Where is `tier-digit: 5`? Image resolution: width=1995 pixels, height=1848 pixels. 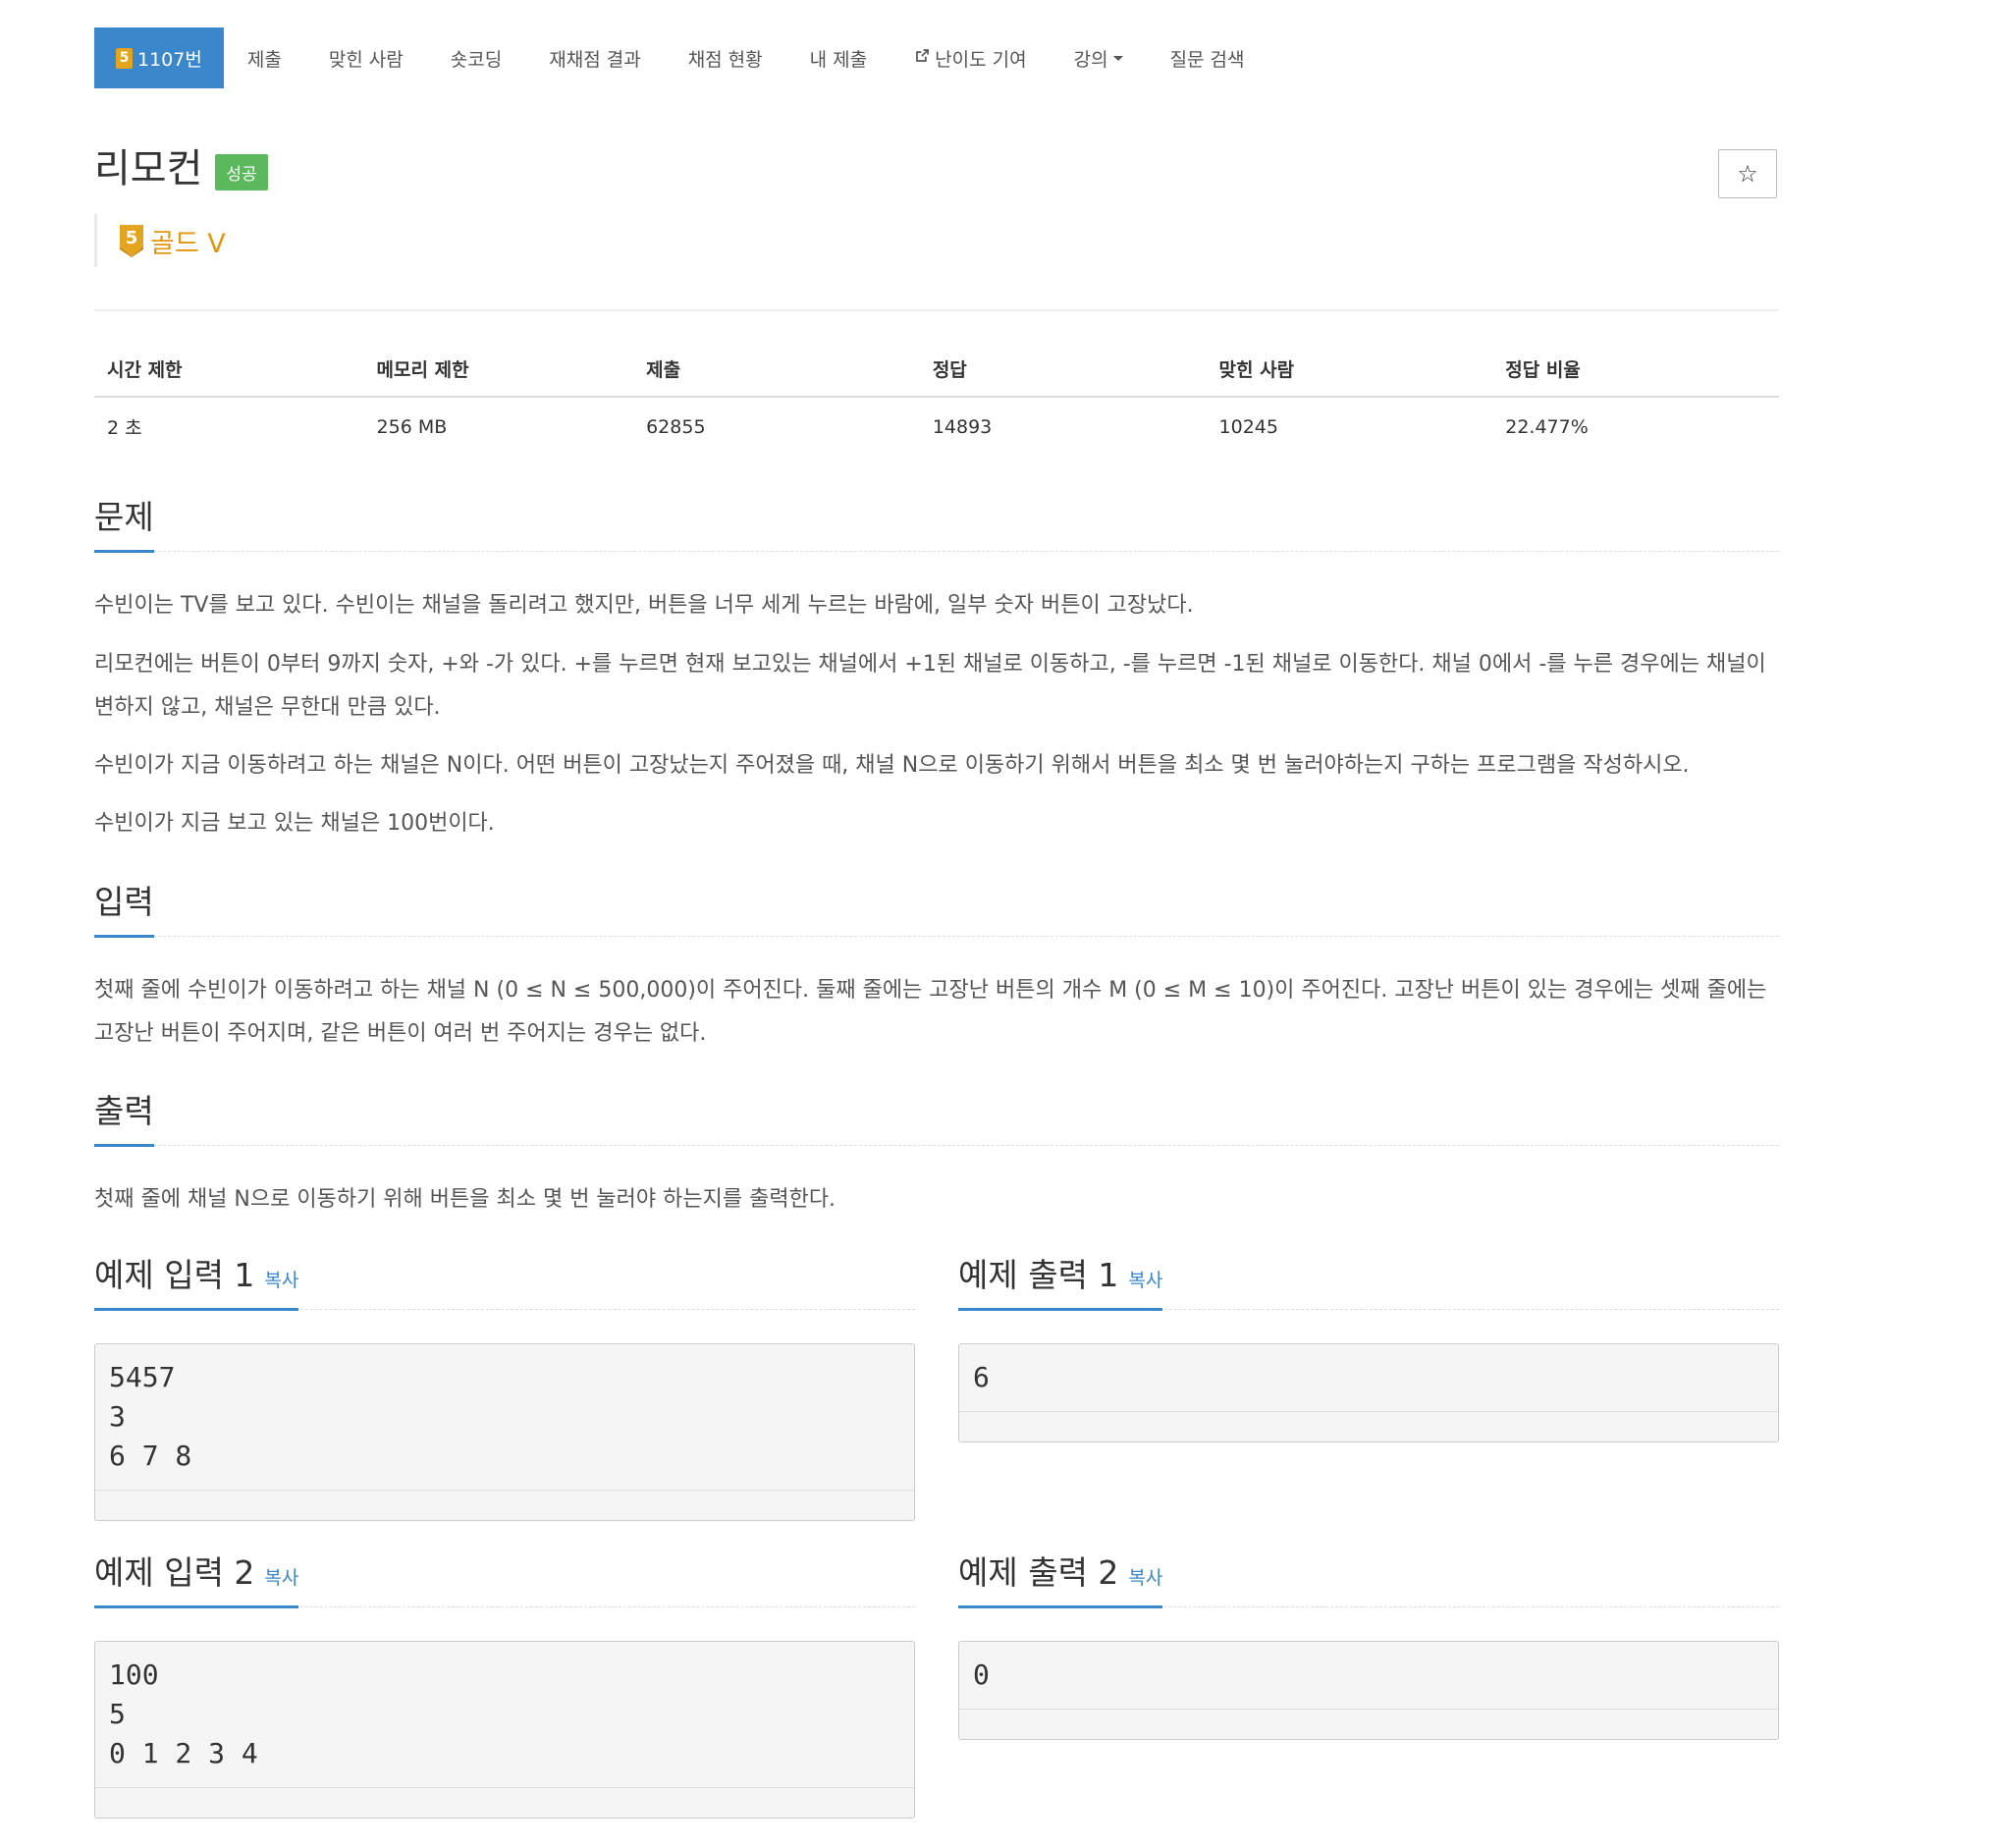
tier-digit: 5 is located at coordinates (132, 238).